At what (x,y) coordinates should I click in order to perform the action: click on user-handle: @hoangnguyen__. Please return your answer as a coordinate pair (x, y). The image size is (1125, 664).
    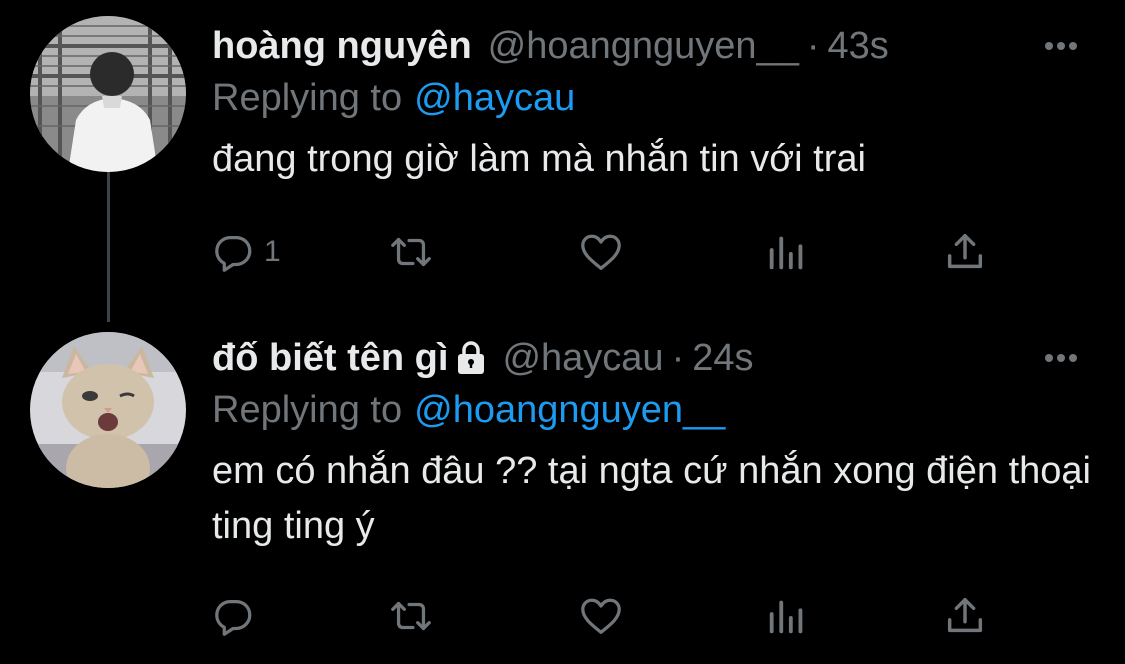
    Looking at the image, I should click on (643, 46).